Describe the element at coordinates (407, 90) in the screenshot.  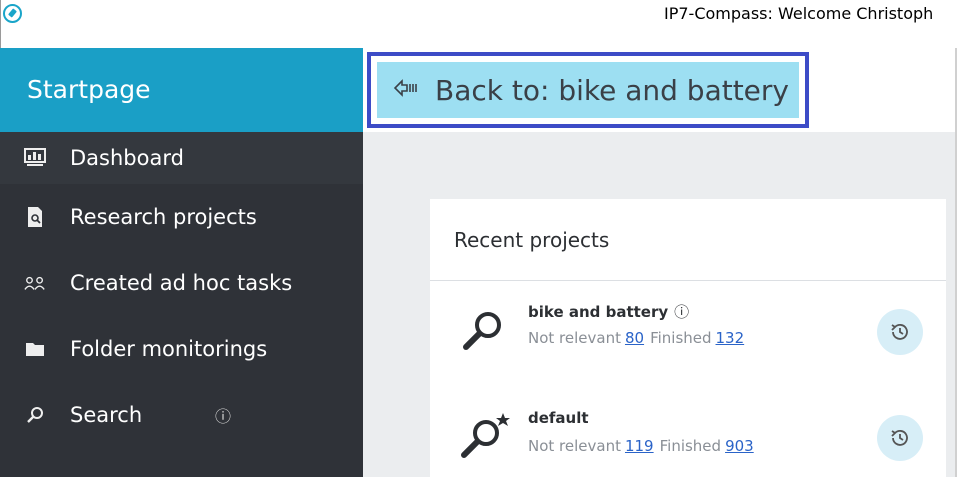
I see `back-arrow-icon` at that location.